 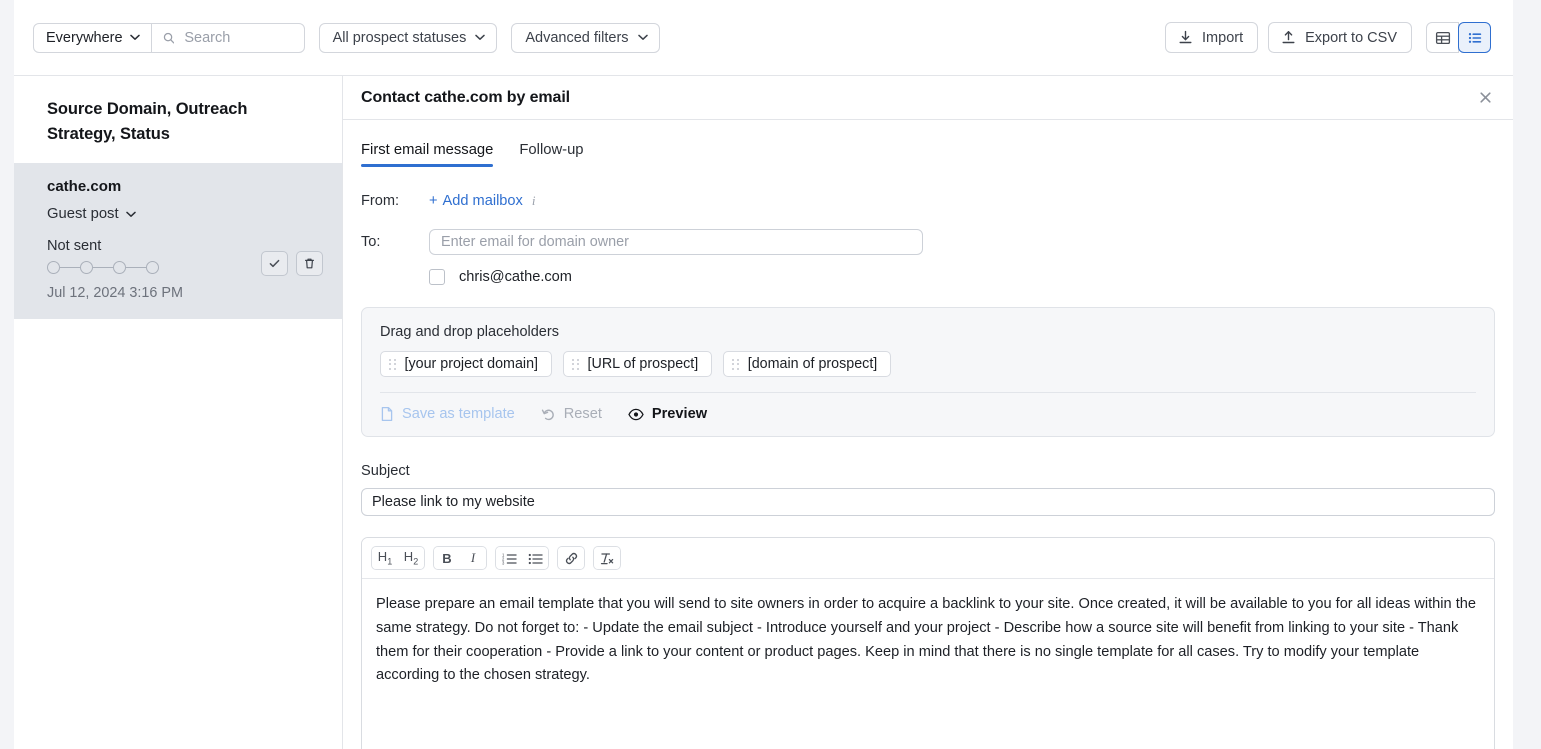 I want to click on advanced-filters-button: Advanced filters, so click(x=585, y=37).